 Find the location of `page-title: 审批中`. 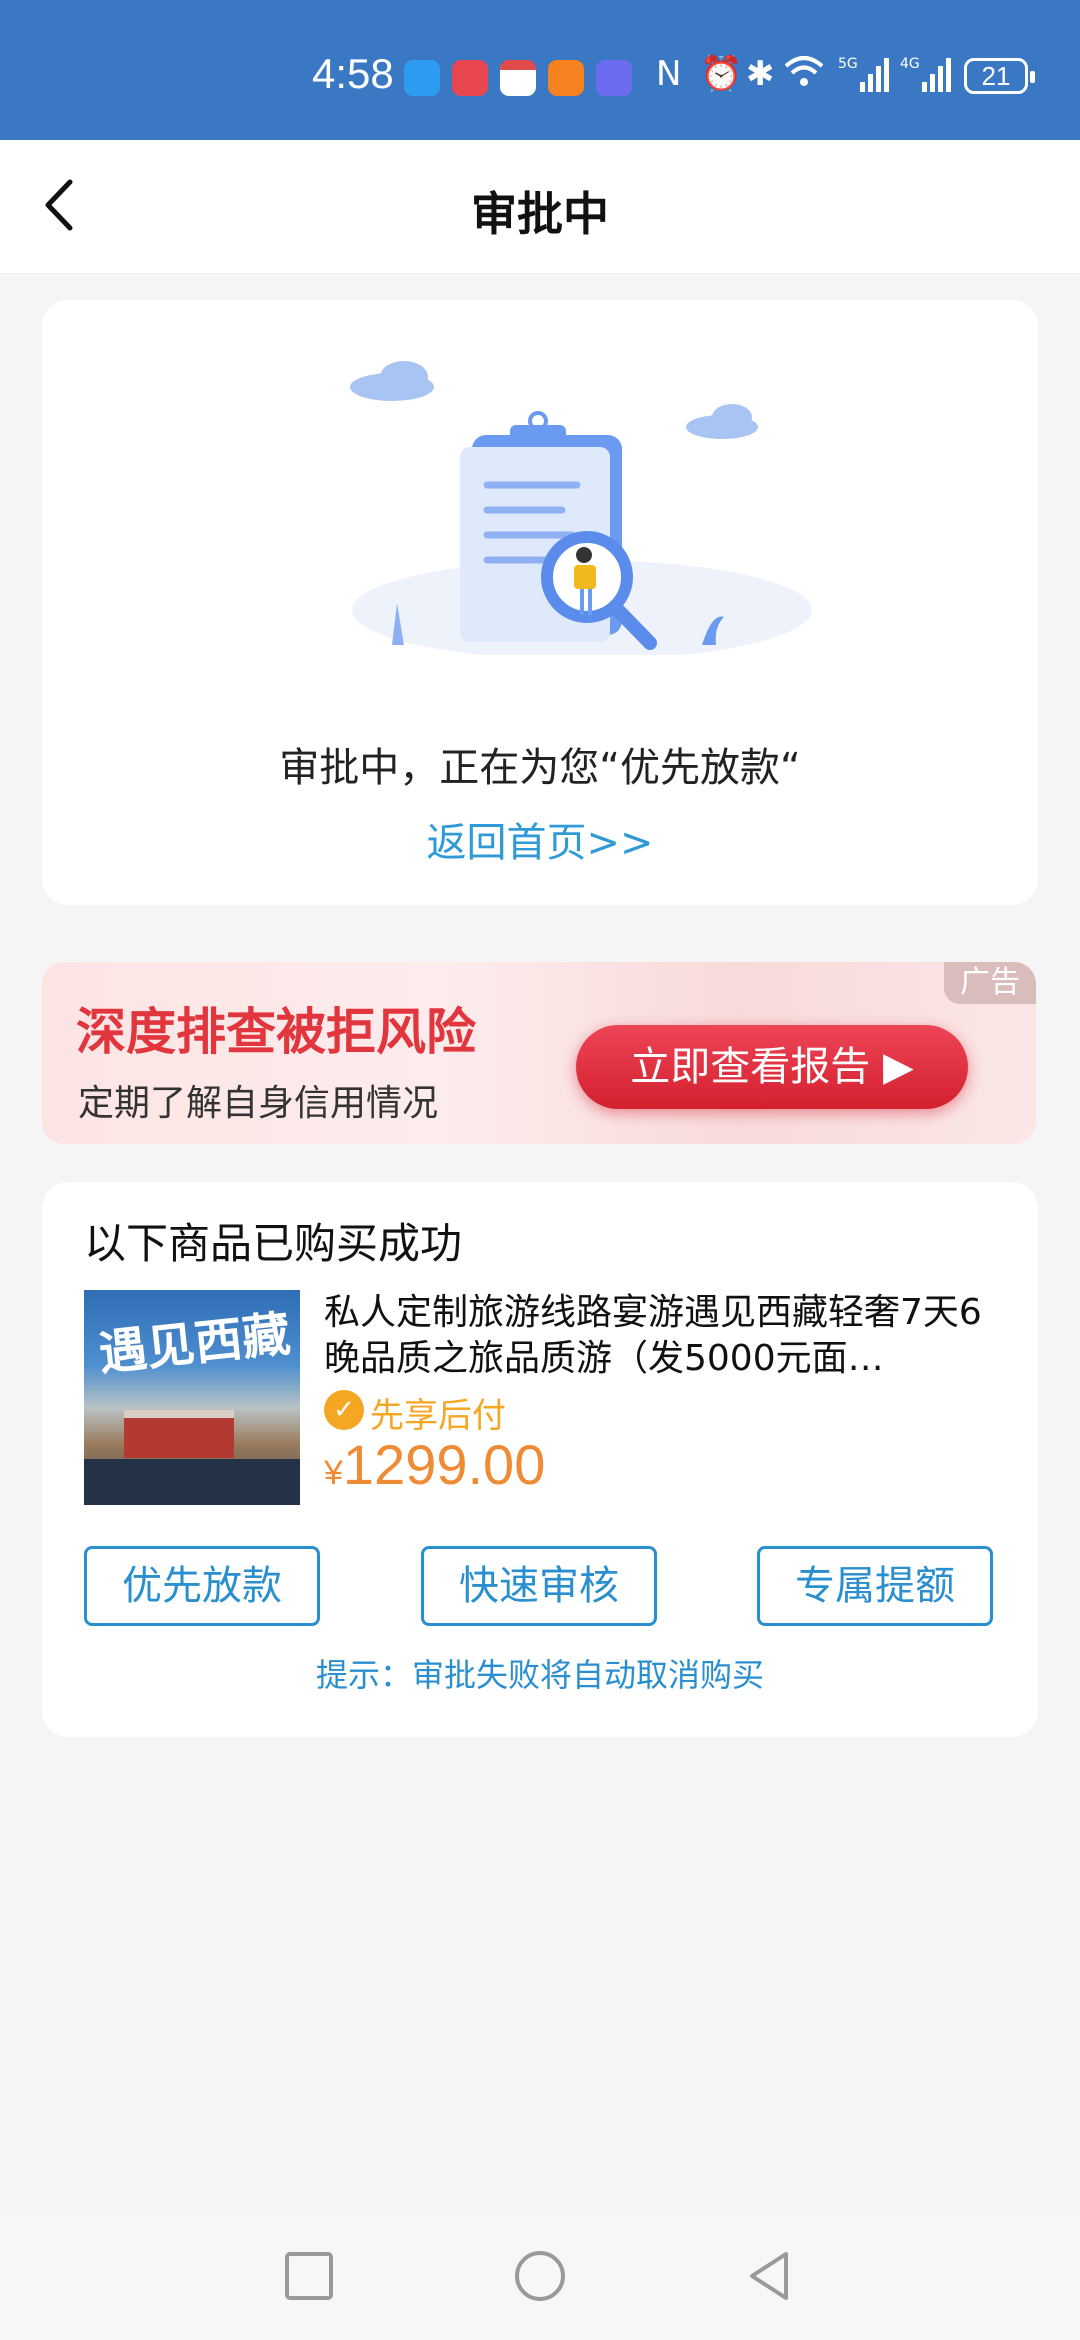

page-title: 审批中 is located at coordinates (540, 214).